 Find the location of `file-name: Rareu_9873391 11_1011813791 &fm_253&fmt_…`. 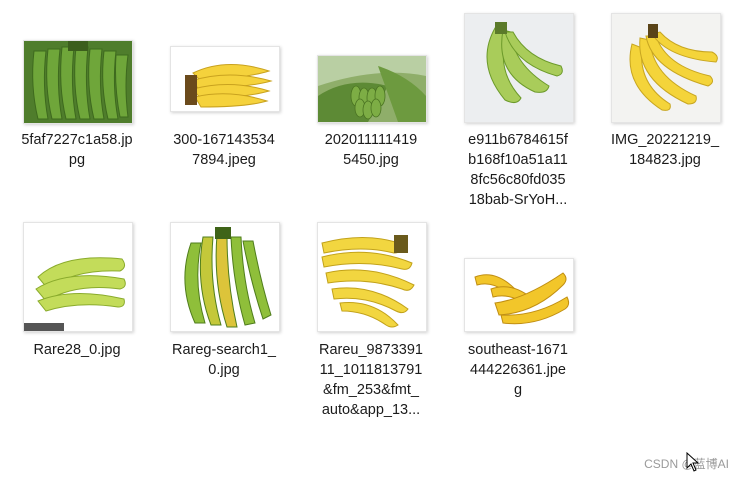

file-name: Rareu_9873391 11_1011813791 &fm_253&fmt_… is located at coordinates (370, 380).